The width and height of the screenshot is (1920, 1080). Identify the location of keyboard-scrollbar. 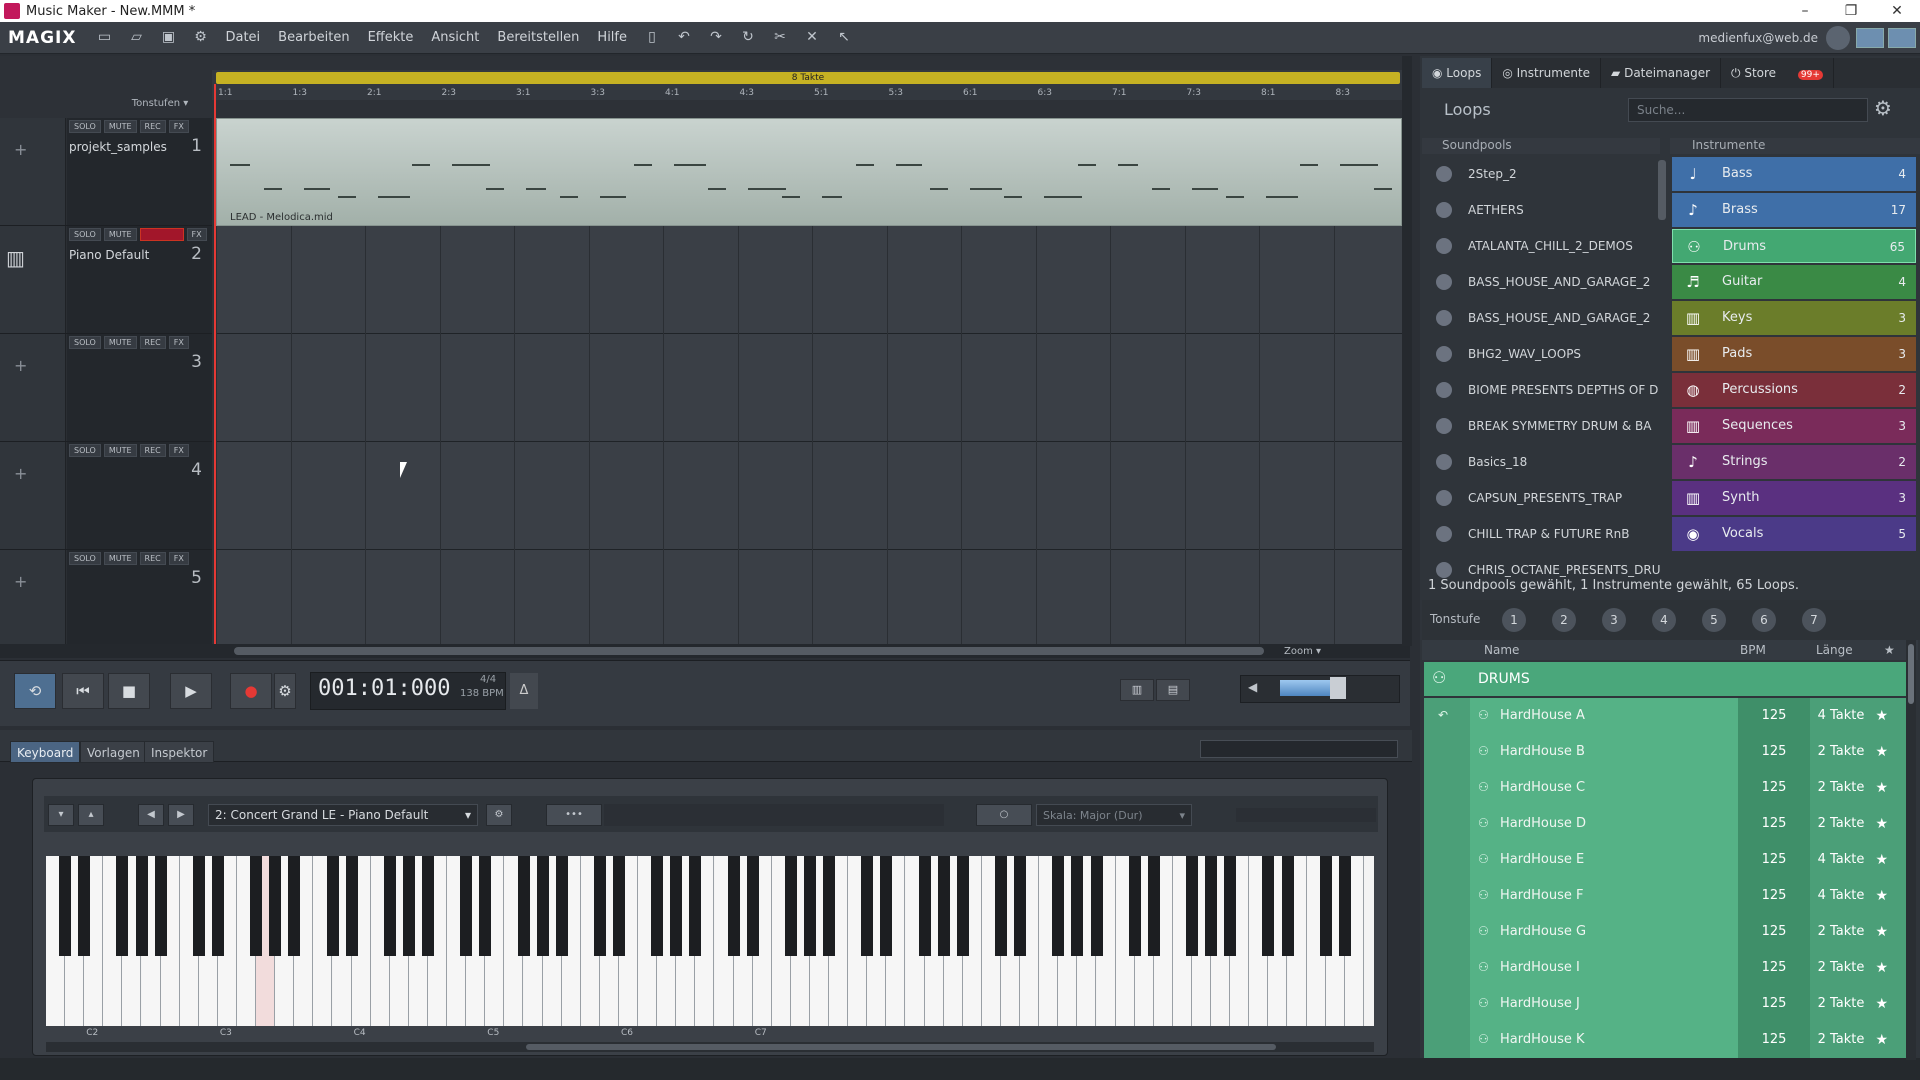
(710, 1047).